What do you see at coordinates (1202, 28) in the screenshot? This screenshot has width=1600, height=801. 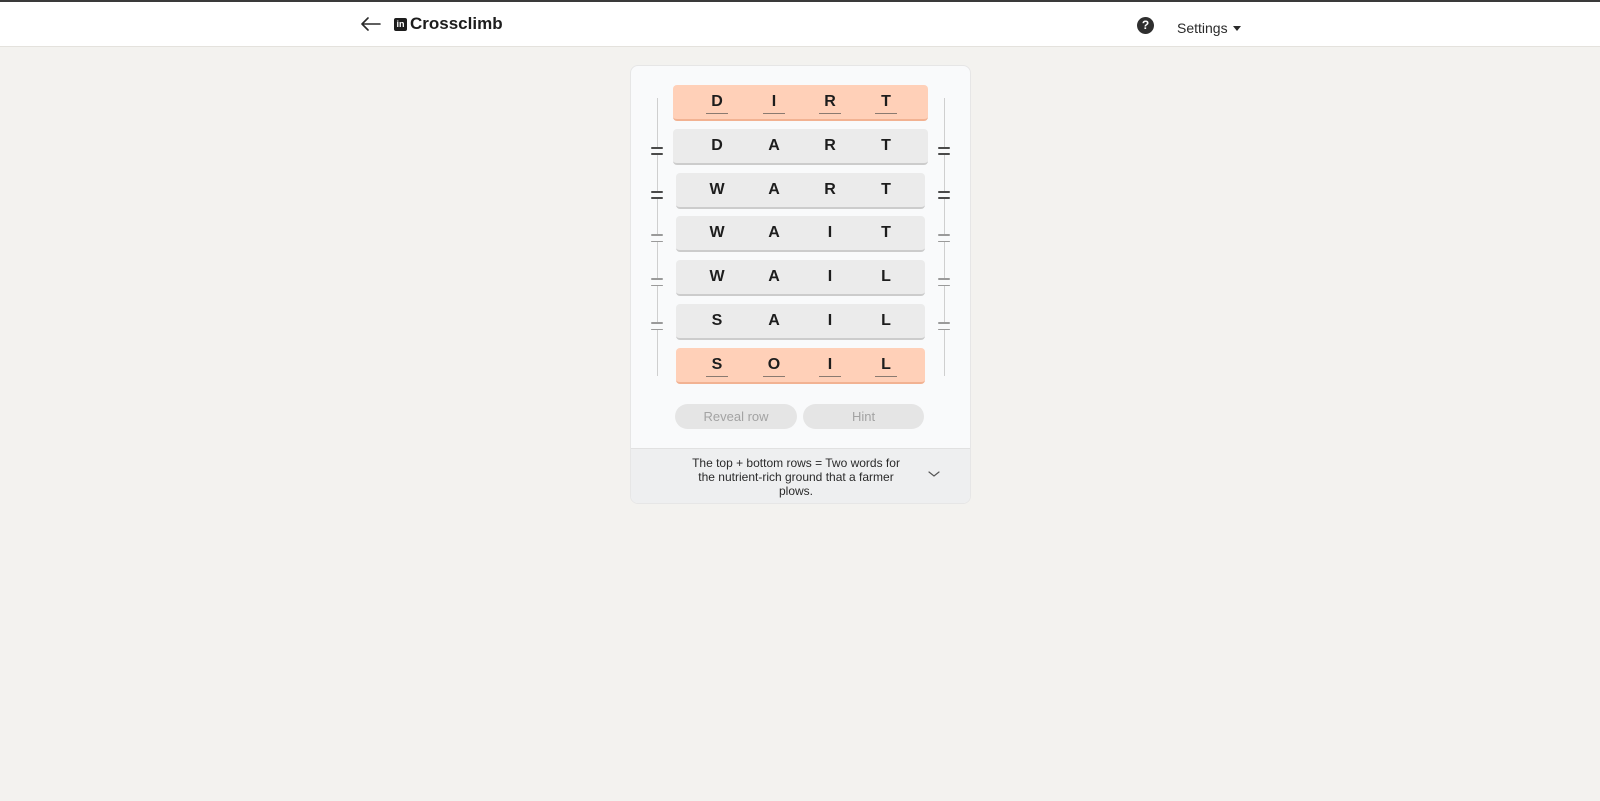 I see `settings-label: Settings` at bounding box center [1202, 28].